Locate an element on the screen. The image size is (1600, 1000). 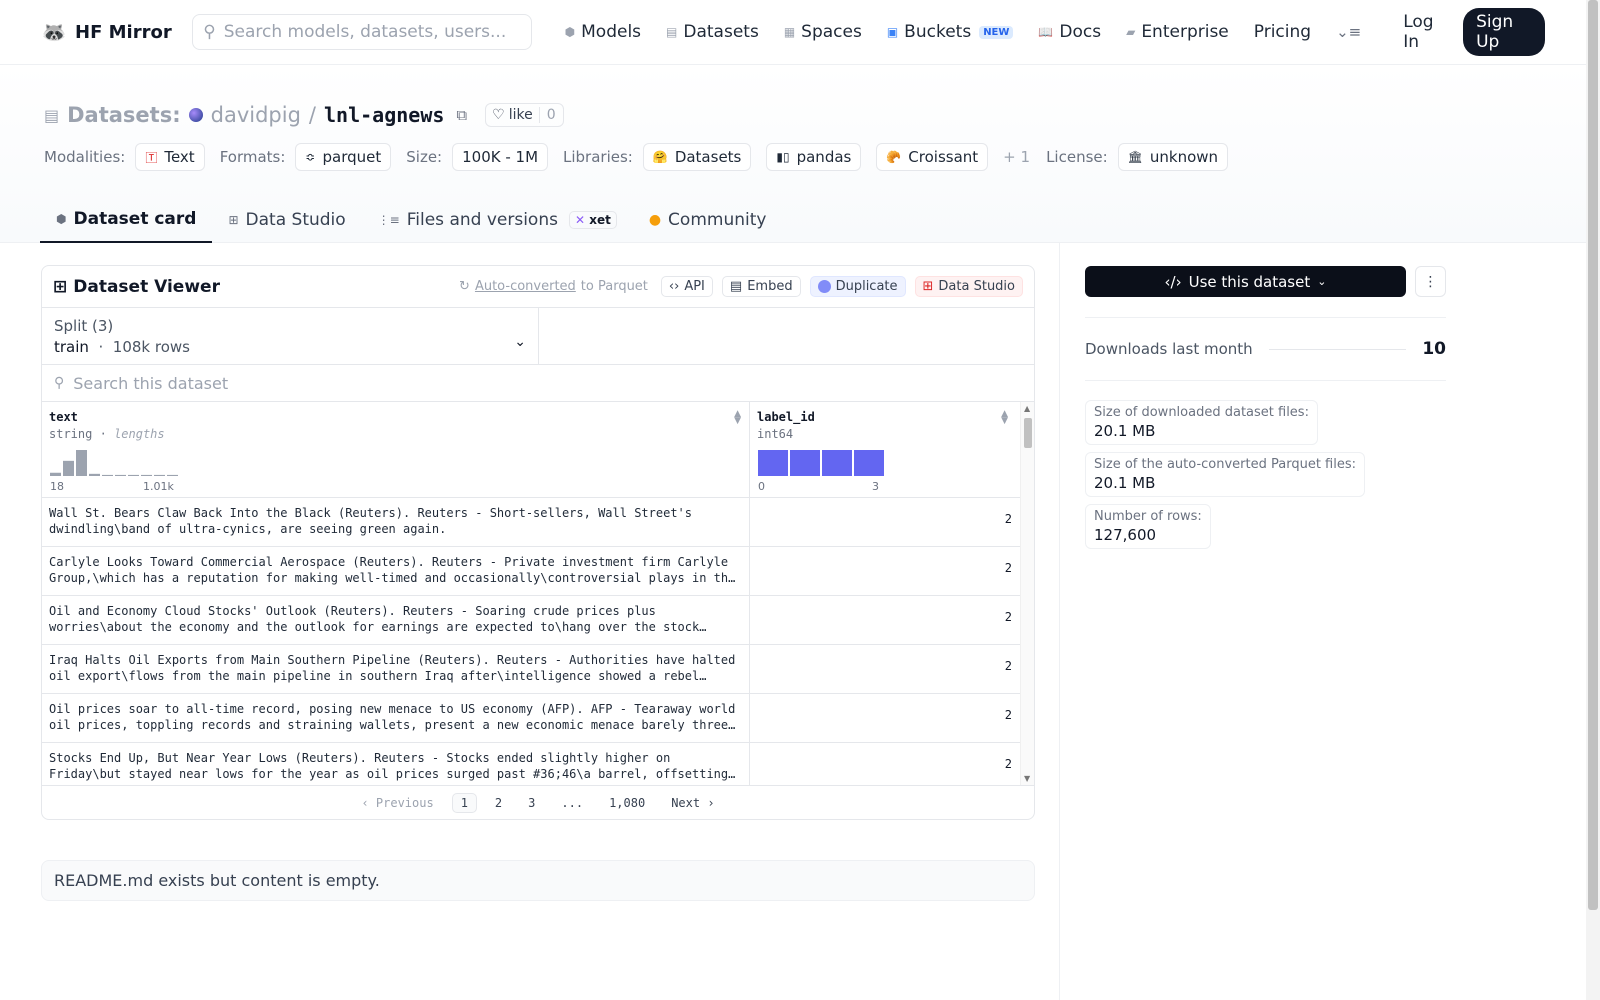
tag-library-croissant: 🥐 Croissant is located at coordinates (932, 157).